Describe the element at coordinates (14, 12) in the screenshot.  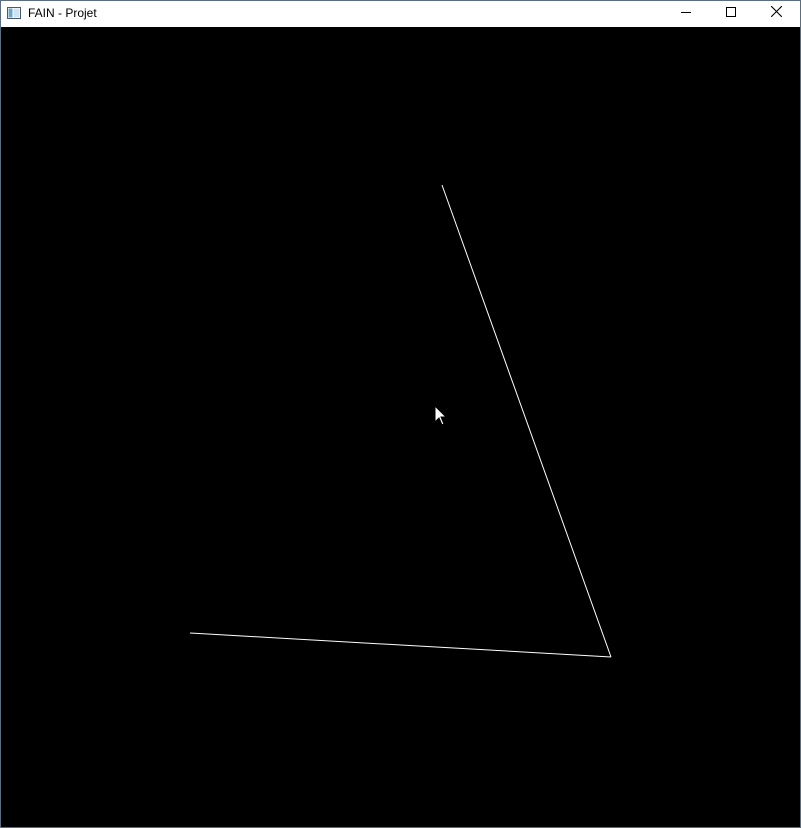
I see `app-window-icon` at that location.